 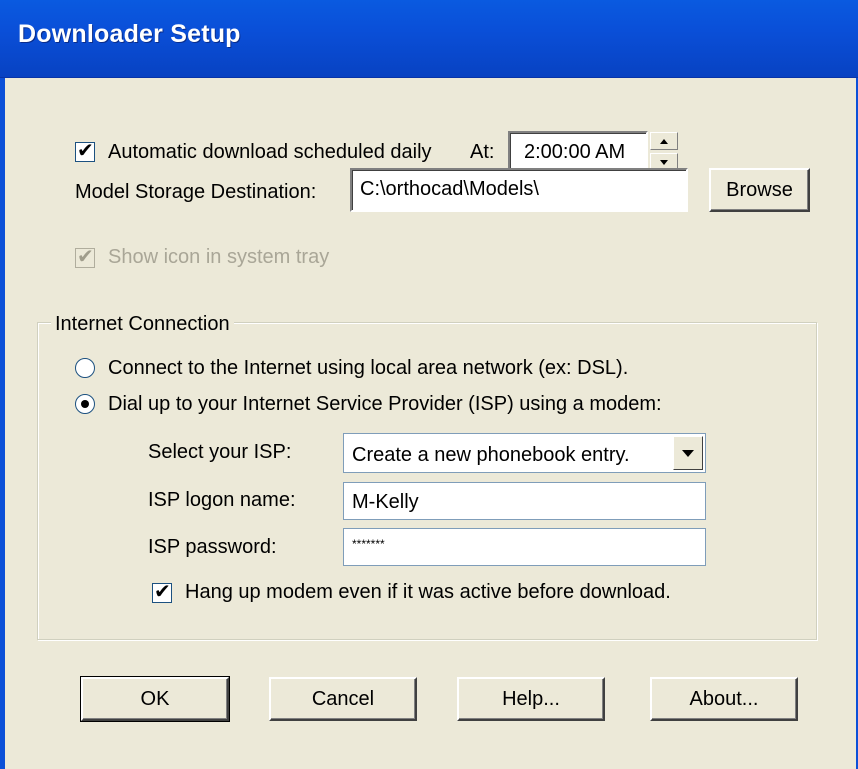 I want to click on password-value: *******, so click(x=368, y=544).